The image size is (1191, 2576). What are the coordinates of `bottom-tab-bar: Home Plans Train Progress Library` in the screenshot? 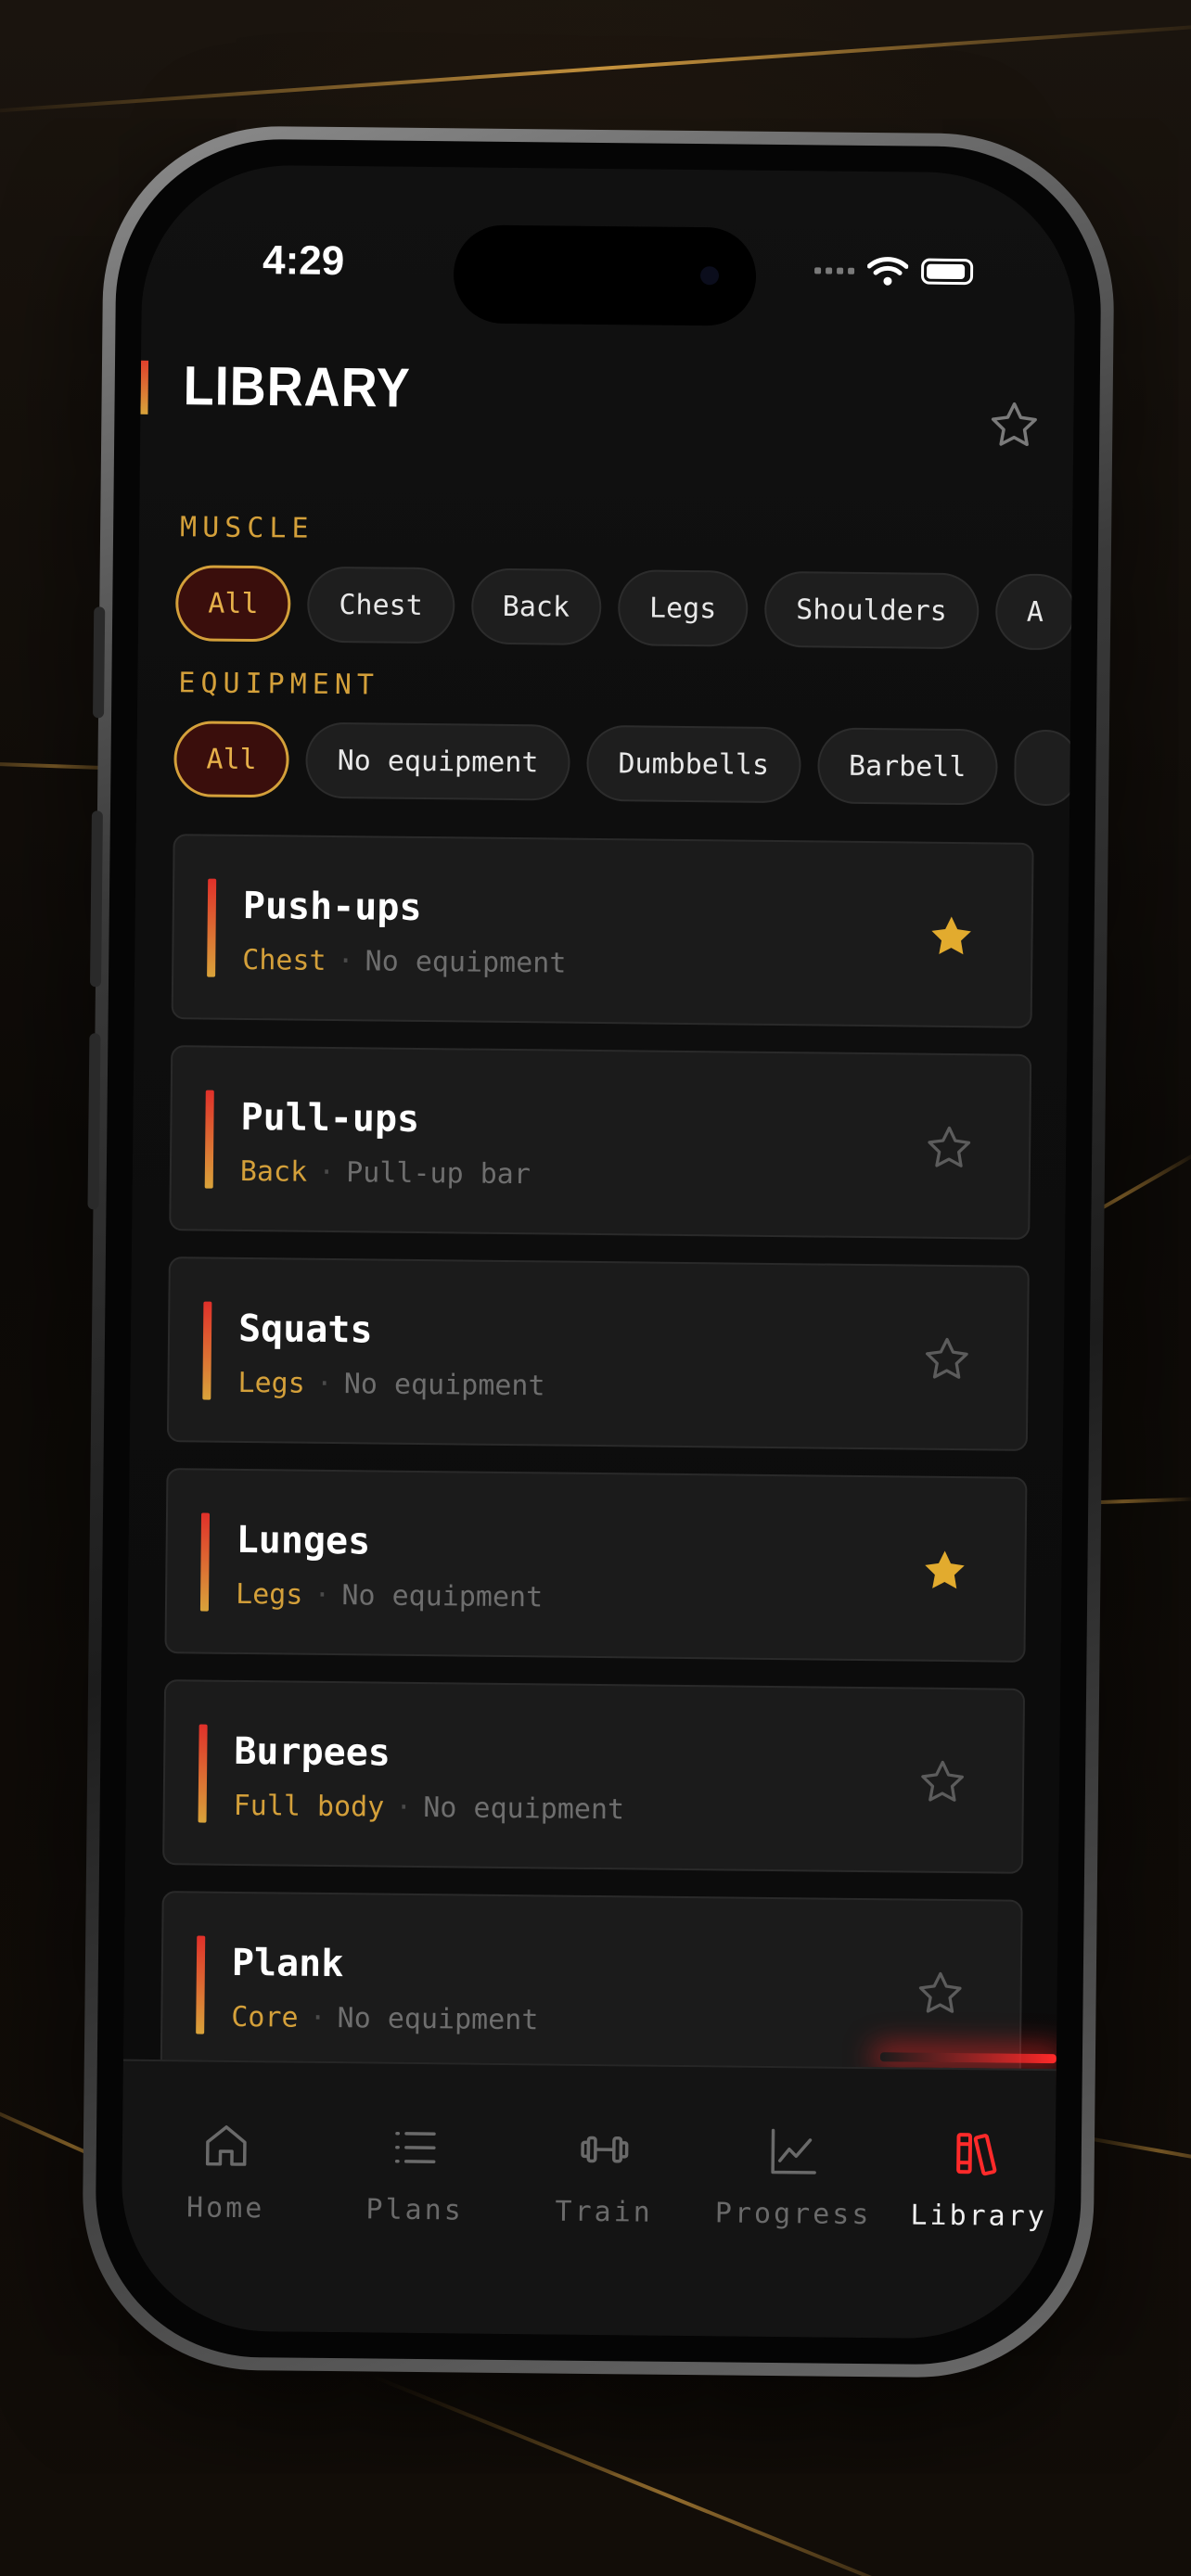 It's located at (588, 2199).